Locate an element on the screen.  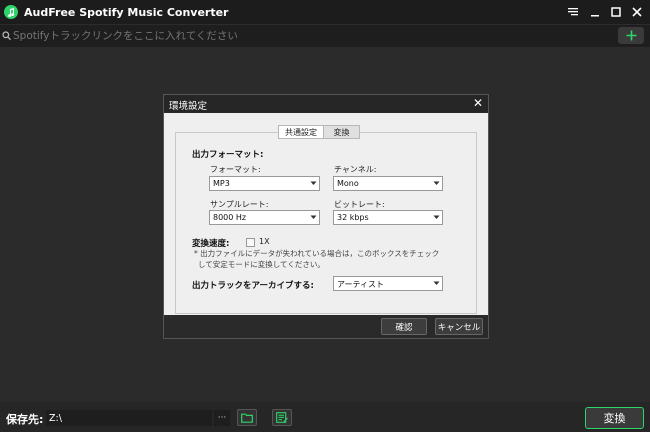
speed-note-line-2: して安定モードに変換してください。 is located at coordinates (261, 264).